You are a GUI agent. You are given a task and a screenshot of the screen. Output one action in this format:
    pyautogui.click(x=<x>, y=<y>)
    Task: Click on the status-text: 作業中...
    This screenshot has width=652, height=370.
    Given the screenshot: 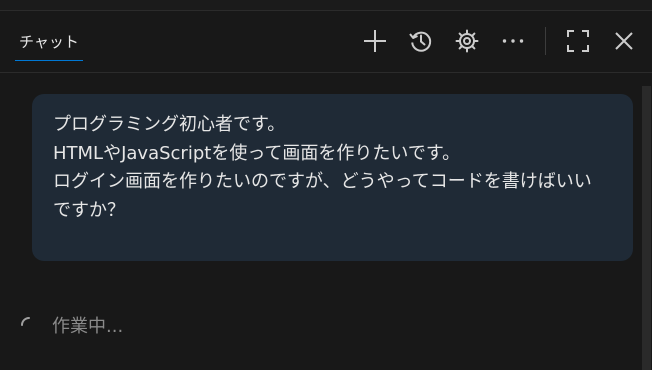 What is the action you would take?
    pyautogui.click(x=88, y=326)
    